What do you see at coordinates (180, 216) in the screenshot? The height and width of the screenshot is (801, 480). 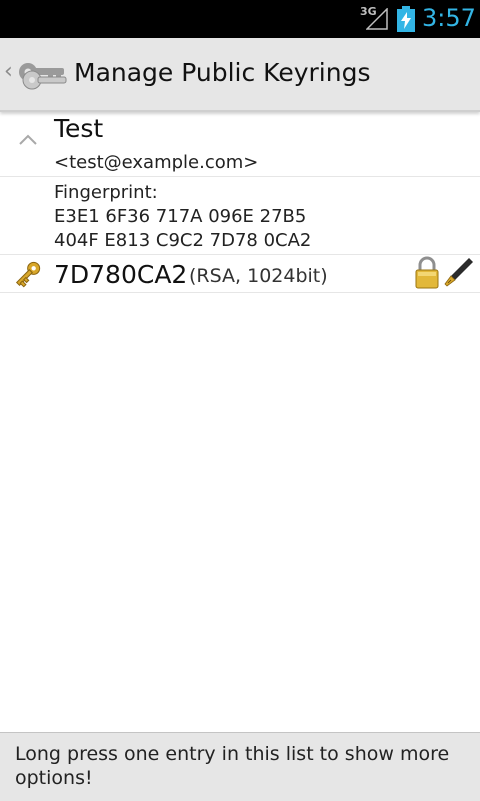 I see `fingerprint-line-1: E3E1 6F36 717A 096E 27B5` at bounding box center [180, 216].